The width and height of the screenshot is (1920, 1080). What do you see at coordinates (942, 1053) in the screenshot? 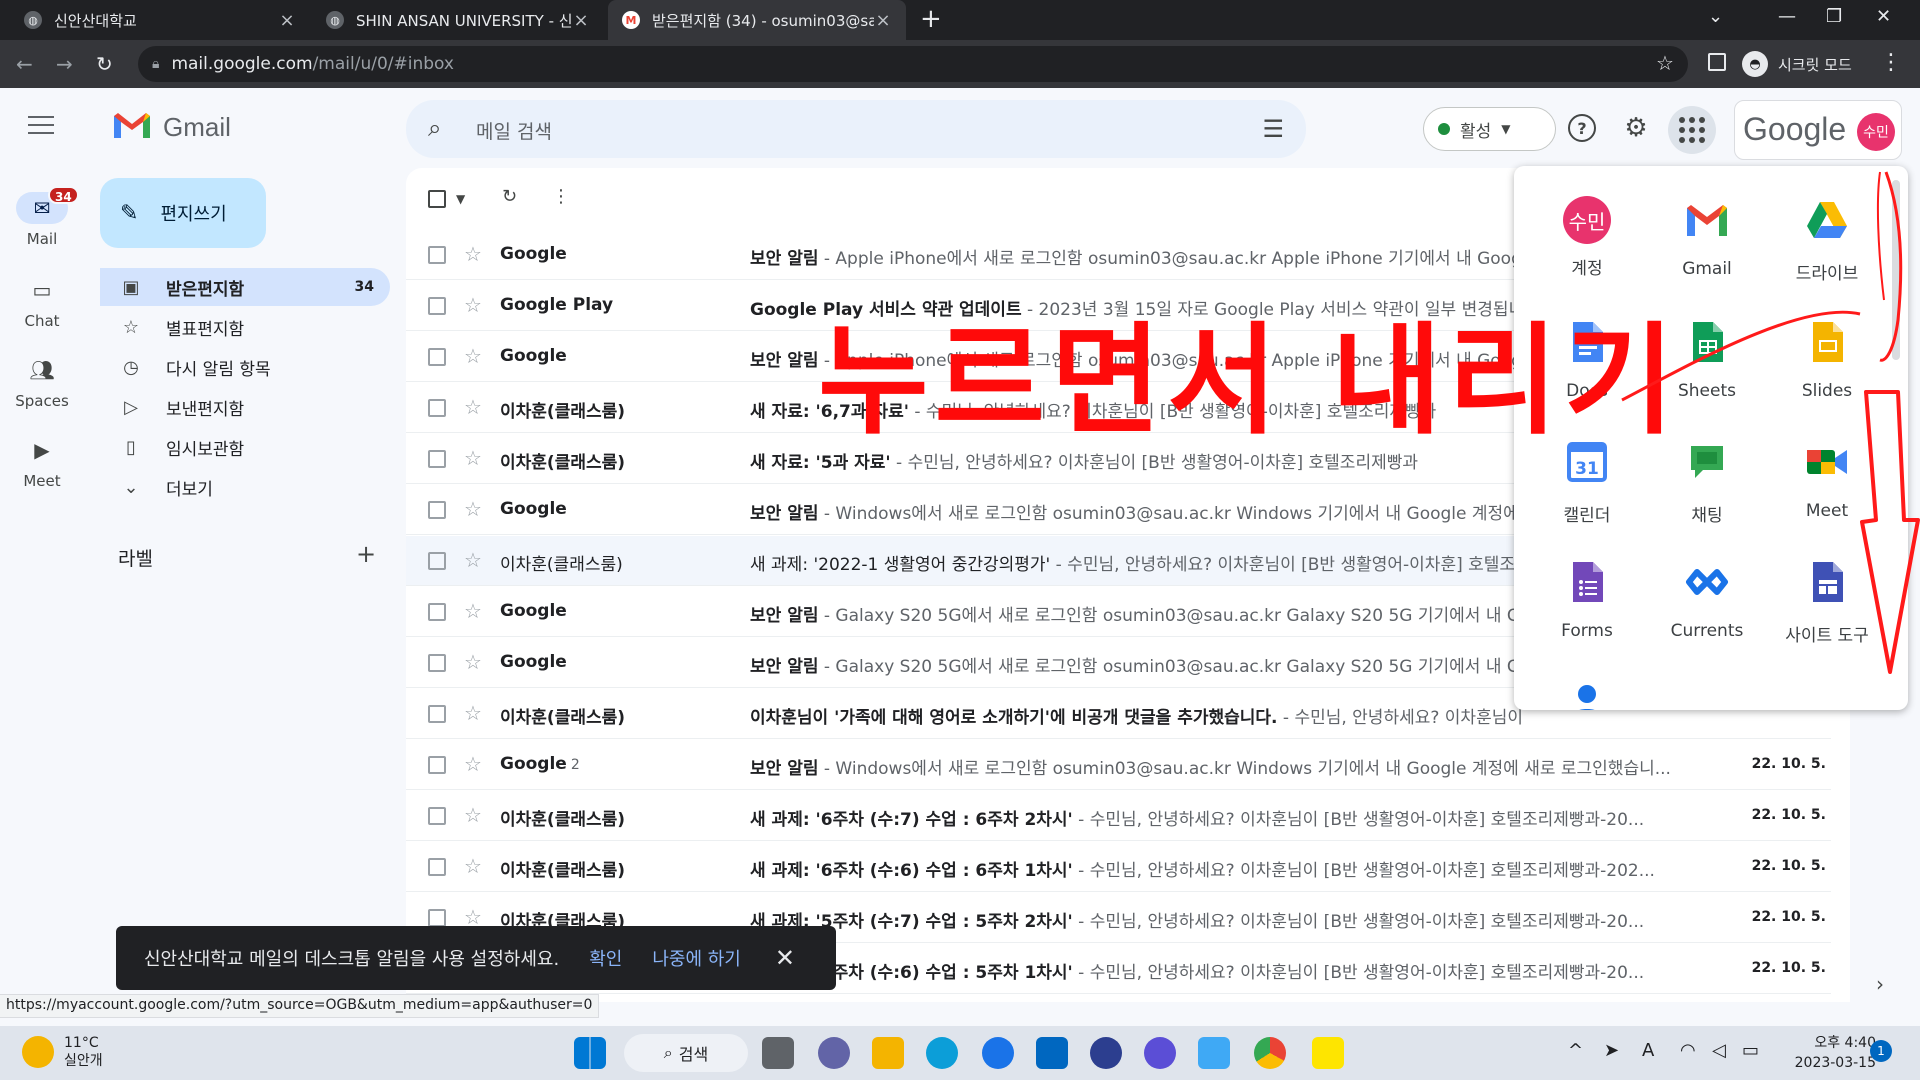
I see `edge-icon` at bounding box center [942, 1053].